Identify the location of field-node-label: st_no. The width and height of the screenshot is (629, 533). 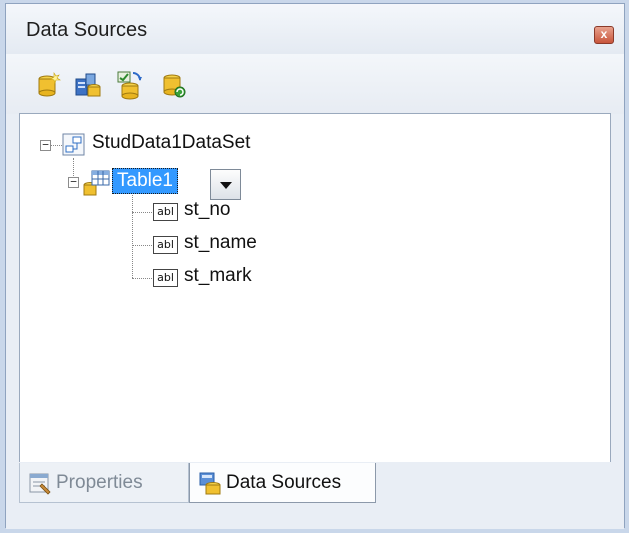
(207, 210).